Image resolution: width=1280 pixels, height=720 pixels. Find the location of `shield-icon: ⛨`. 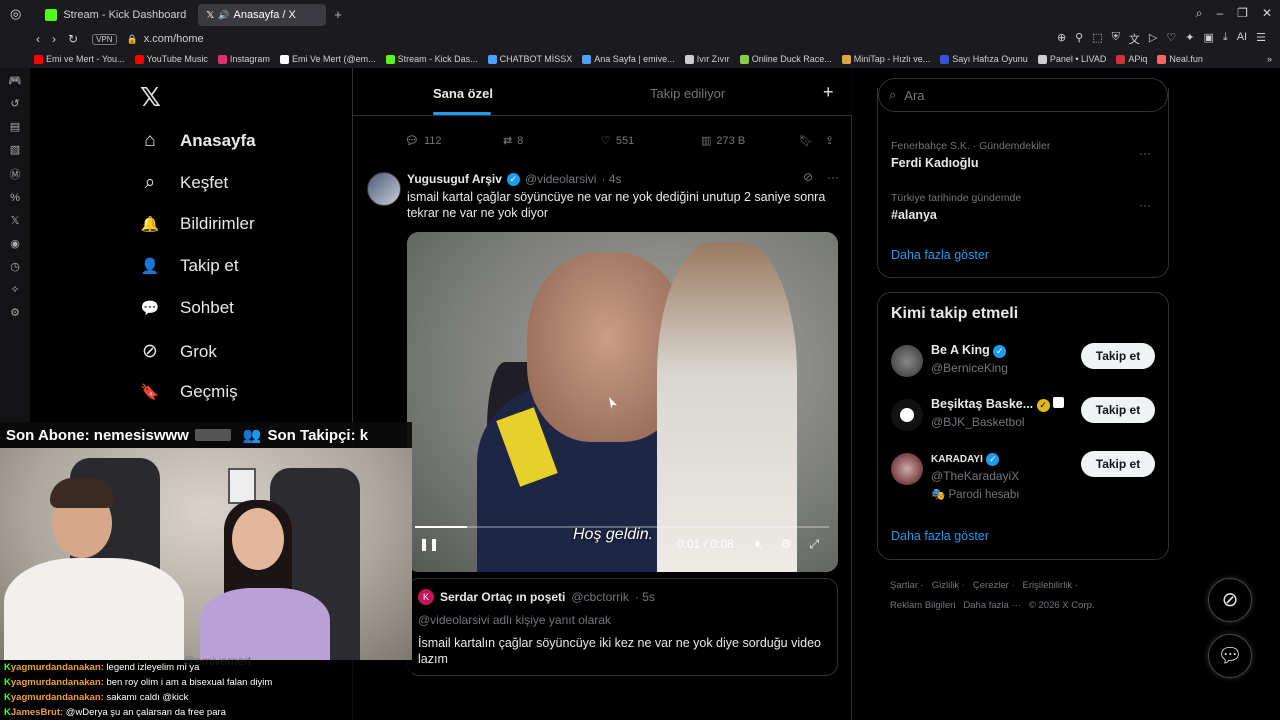

shield-icon: ⛨ is located at coordinates (1116, 39).